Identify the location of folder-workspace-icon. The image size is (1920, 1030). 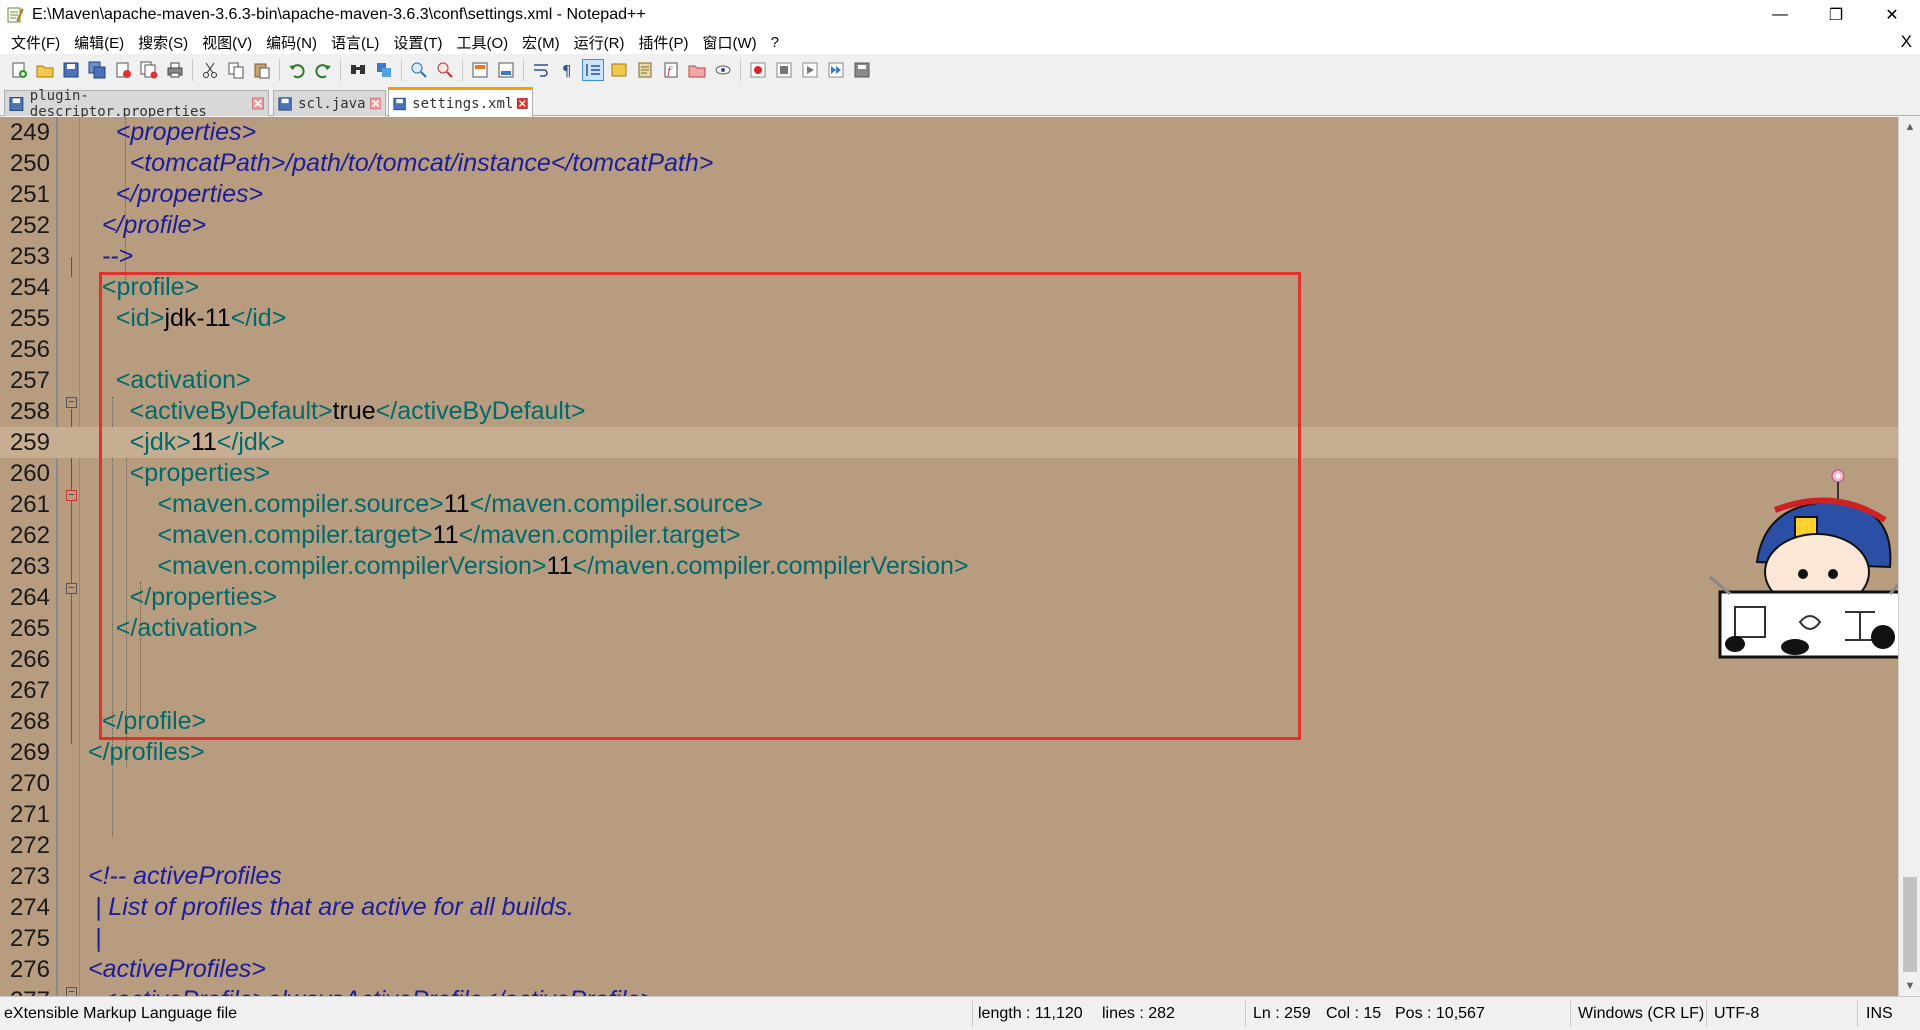
(697, 70).